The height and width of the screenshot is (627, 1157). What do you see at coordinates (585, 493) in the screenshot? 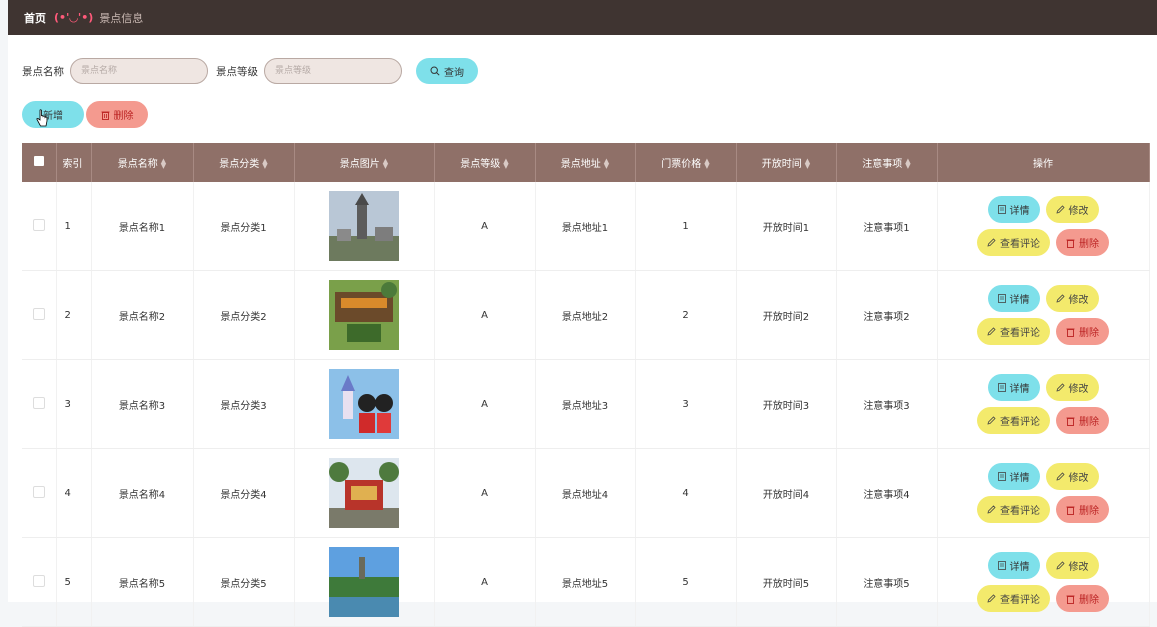
I see `row-address: 景点地址4` at bounding box center [585, 493].